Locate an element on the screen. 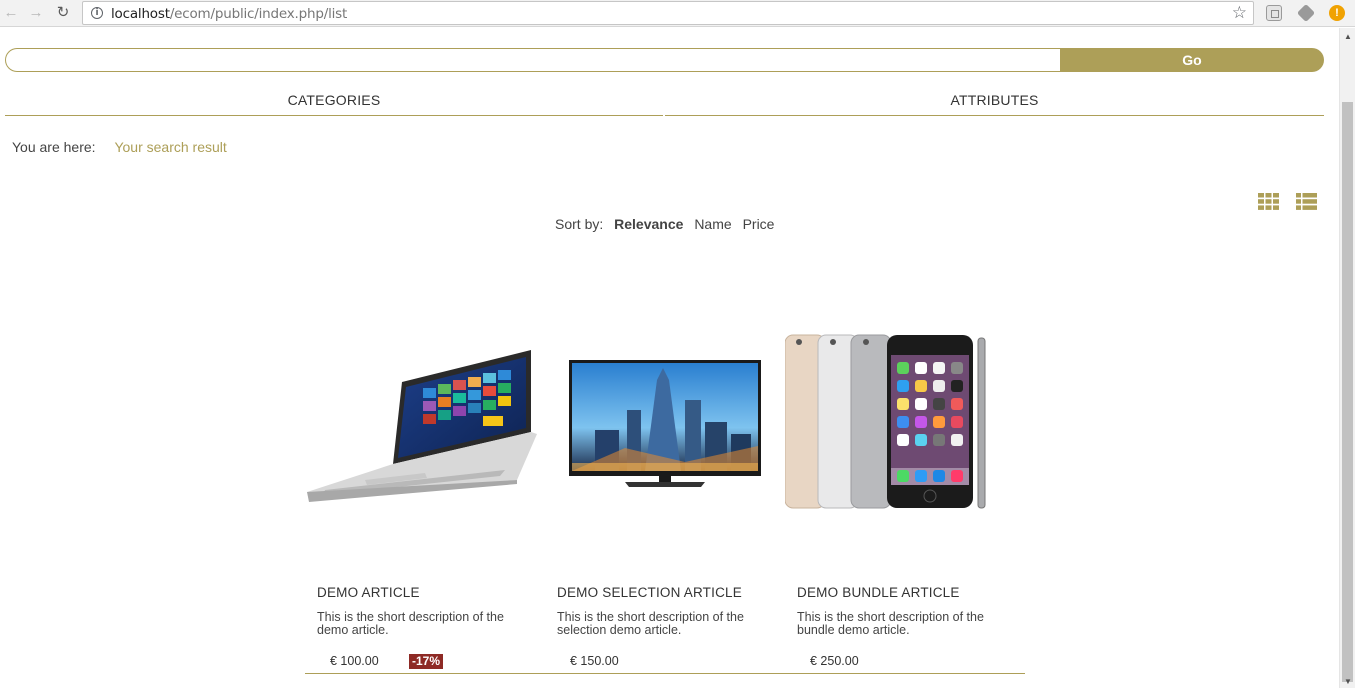 This screenshot has width=1355, height=688. product-price: € 250.00 is located at coordinates (834, 661).